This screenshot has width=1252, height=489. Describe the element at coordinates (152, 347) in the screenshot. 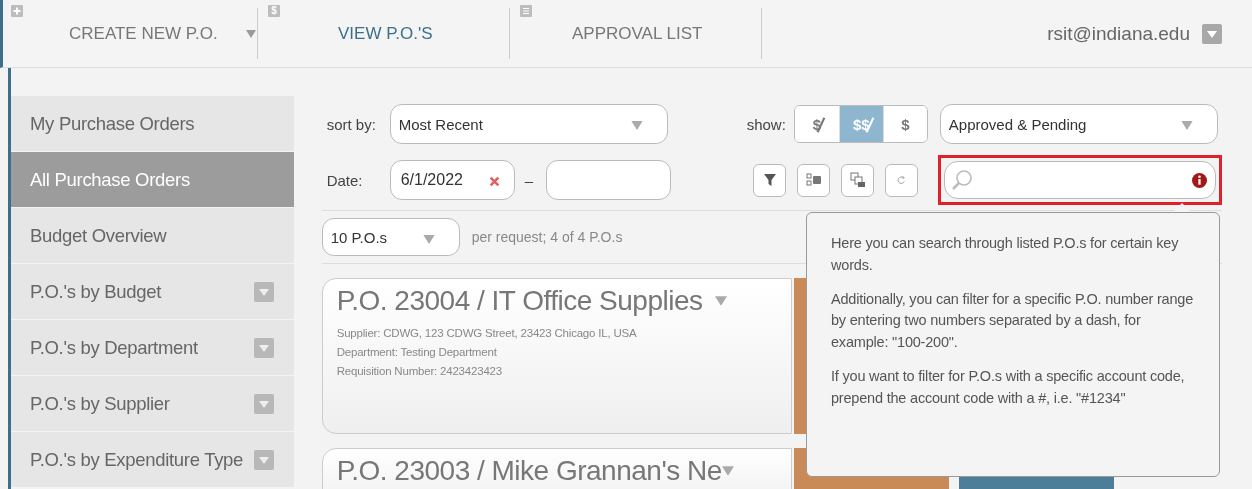

I see `sidebar-item: P.O.'s by Department` at that location.